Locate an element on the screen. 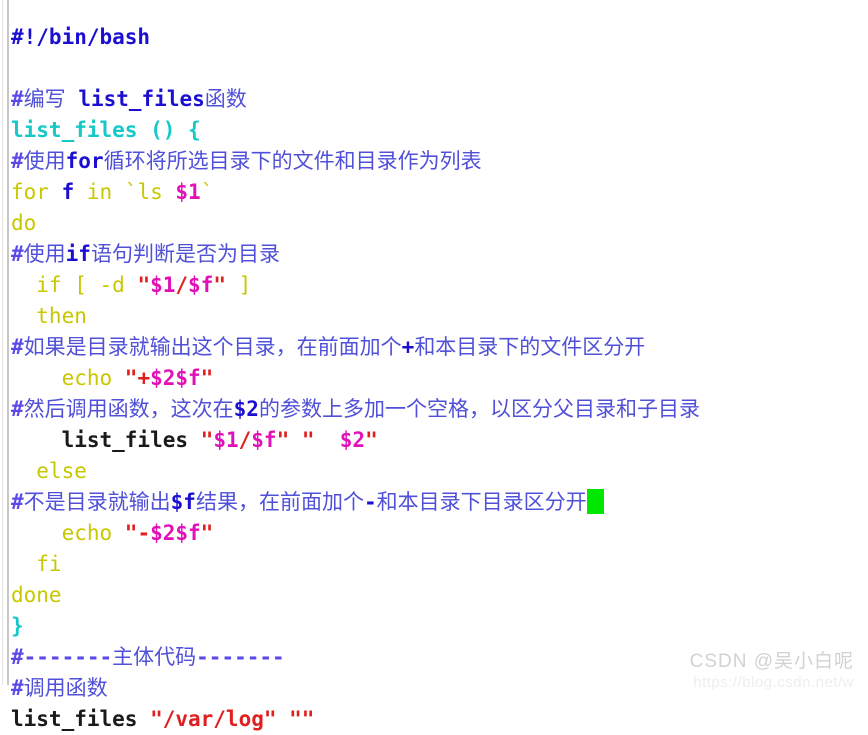 This screenshot has height=735, width=868. code-token-keyword: done is located at coordinates (36, 595).